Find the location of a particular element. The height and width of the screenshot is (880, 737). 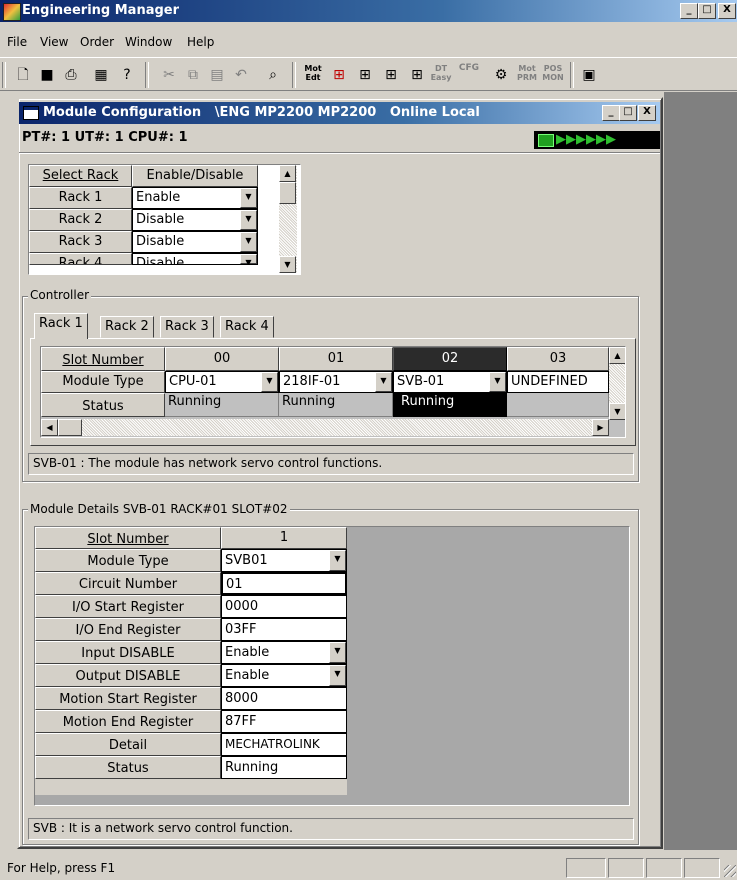

module-type-select: SVB-01 ▼ is located at coordinates (450, 382).